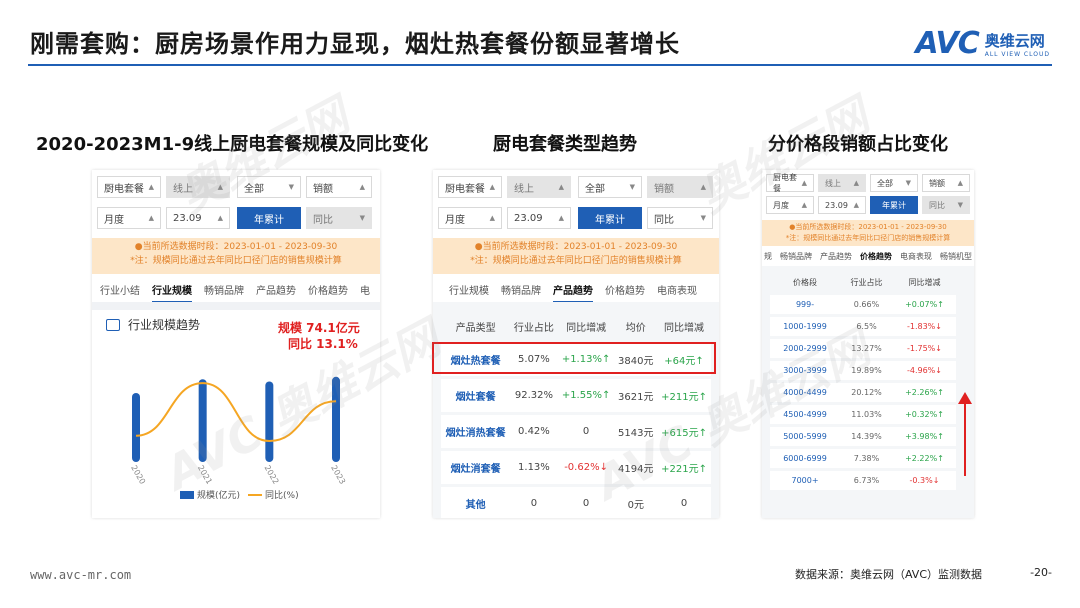 The height and width of the screenshot is (608, 1080). Describe the element at coordinates (120, 292) in the screenshot. I see `tab-summary: 行业小结` at that location.